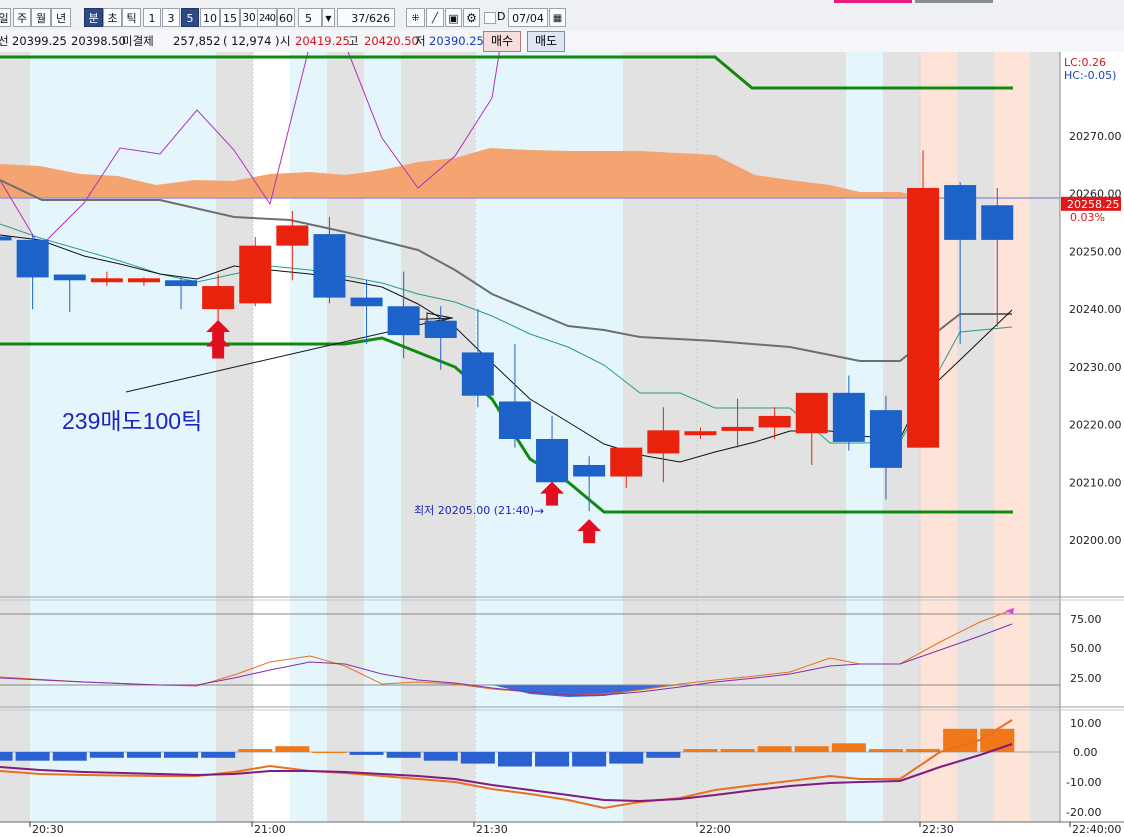 This screenshot has height=837, width=1124. Describe the element at coordinates (528, 17) in the screenshot. I see `date-input: 07/04` at that location.